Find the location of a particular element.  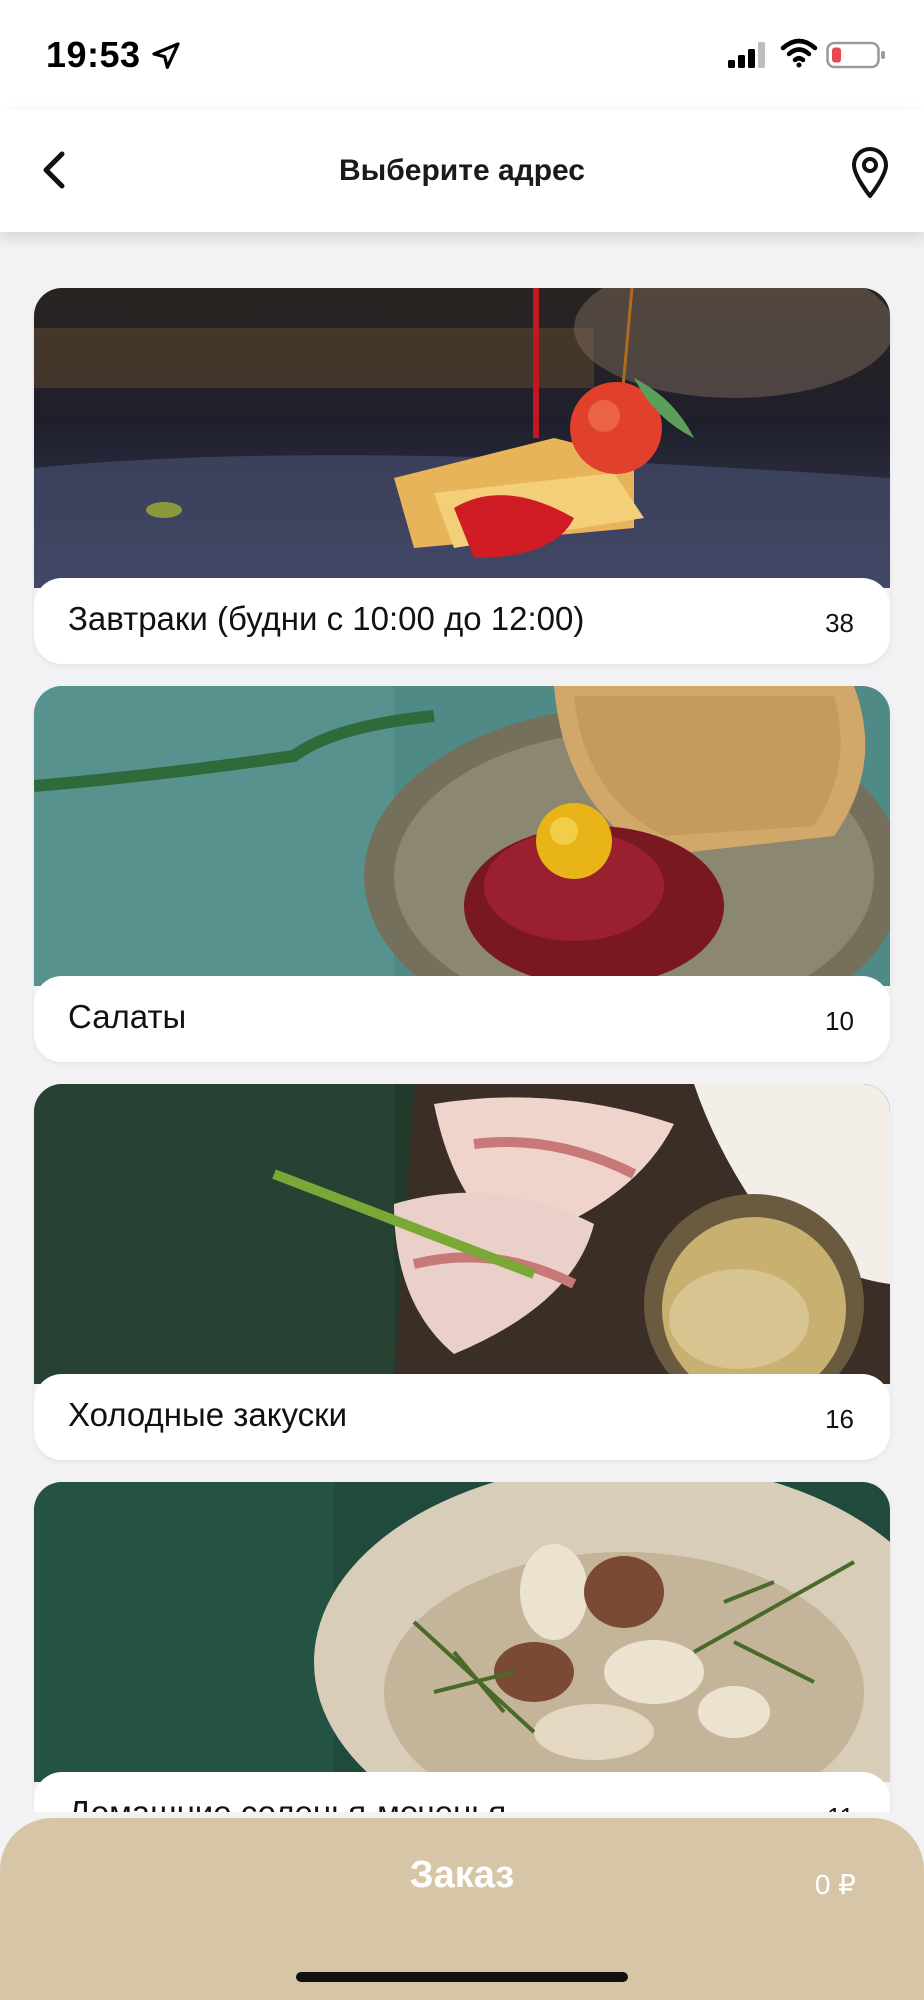

status-bar: 19:53 is located at coordinates (462, 55).